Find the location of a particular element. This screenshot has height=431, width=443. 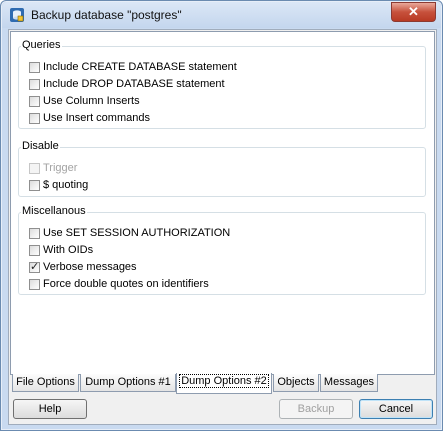

checkbox-disable-trigger: Trigger is located at coordinates (53, 168).